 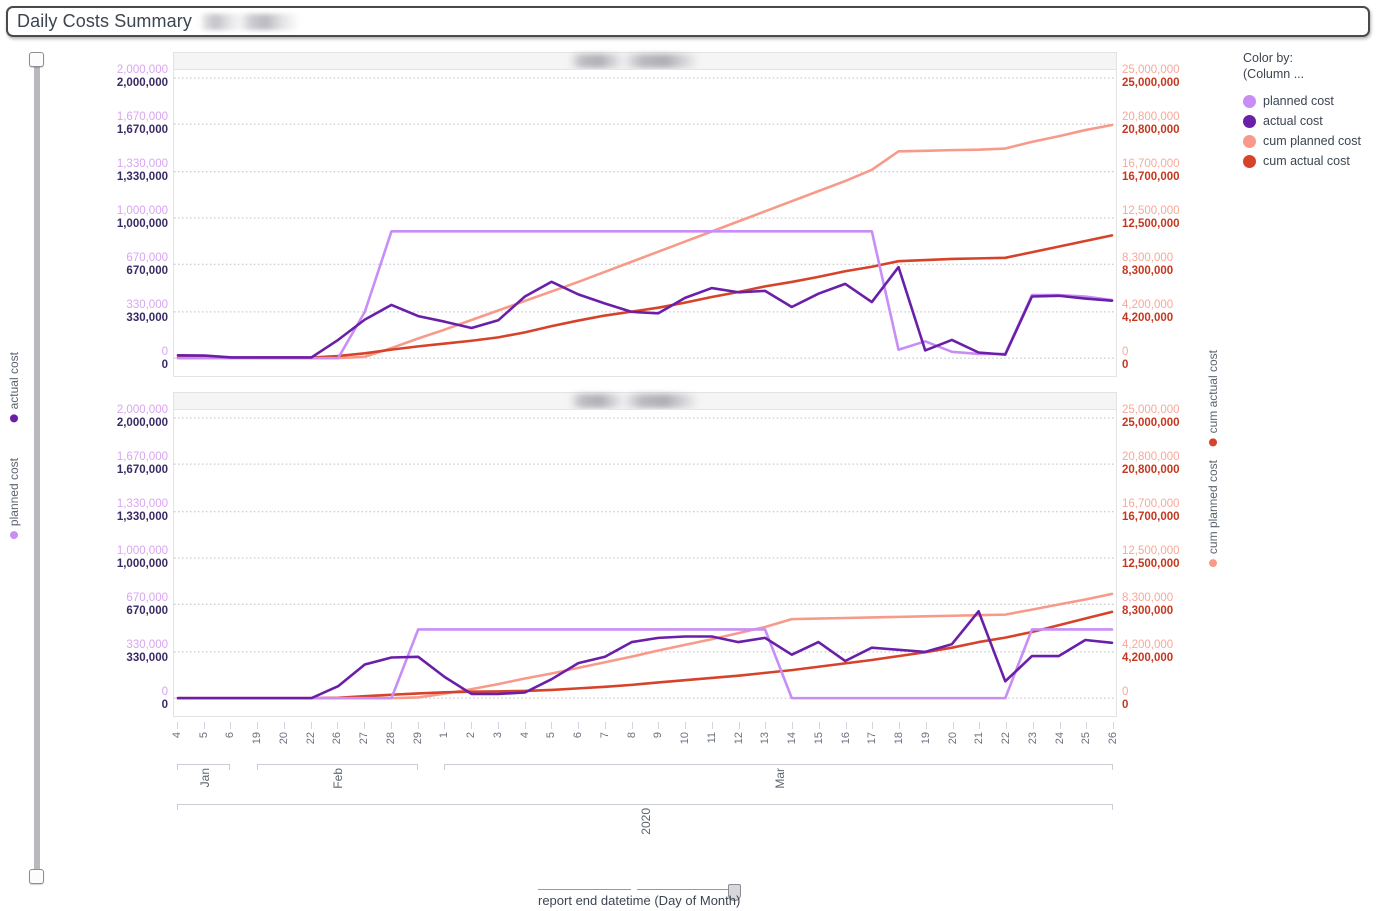 I want to click on slider-track, so click(x=37, y=468).